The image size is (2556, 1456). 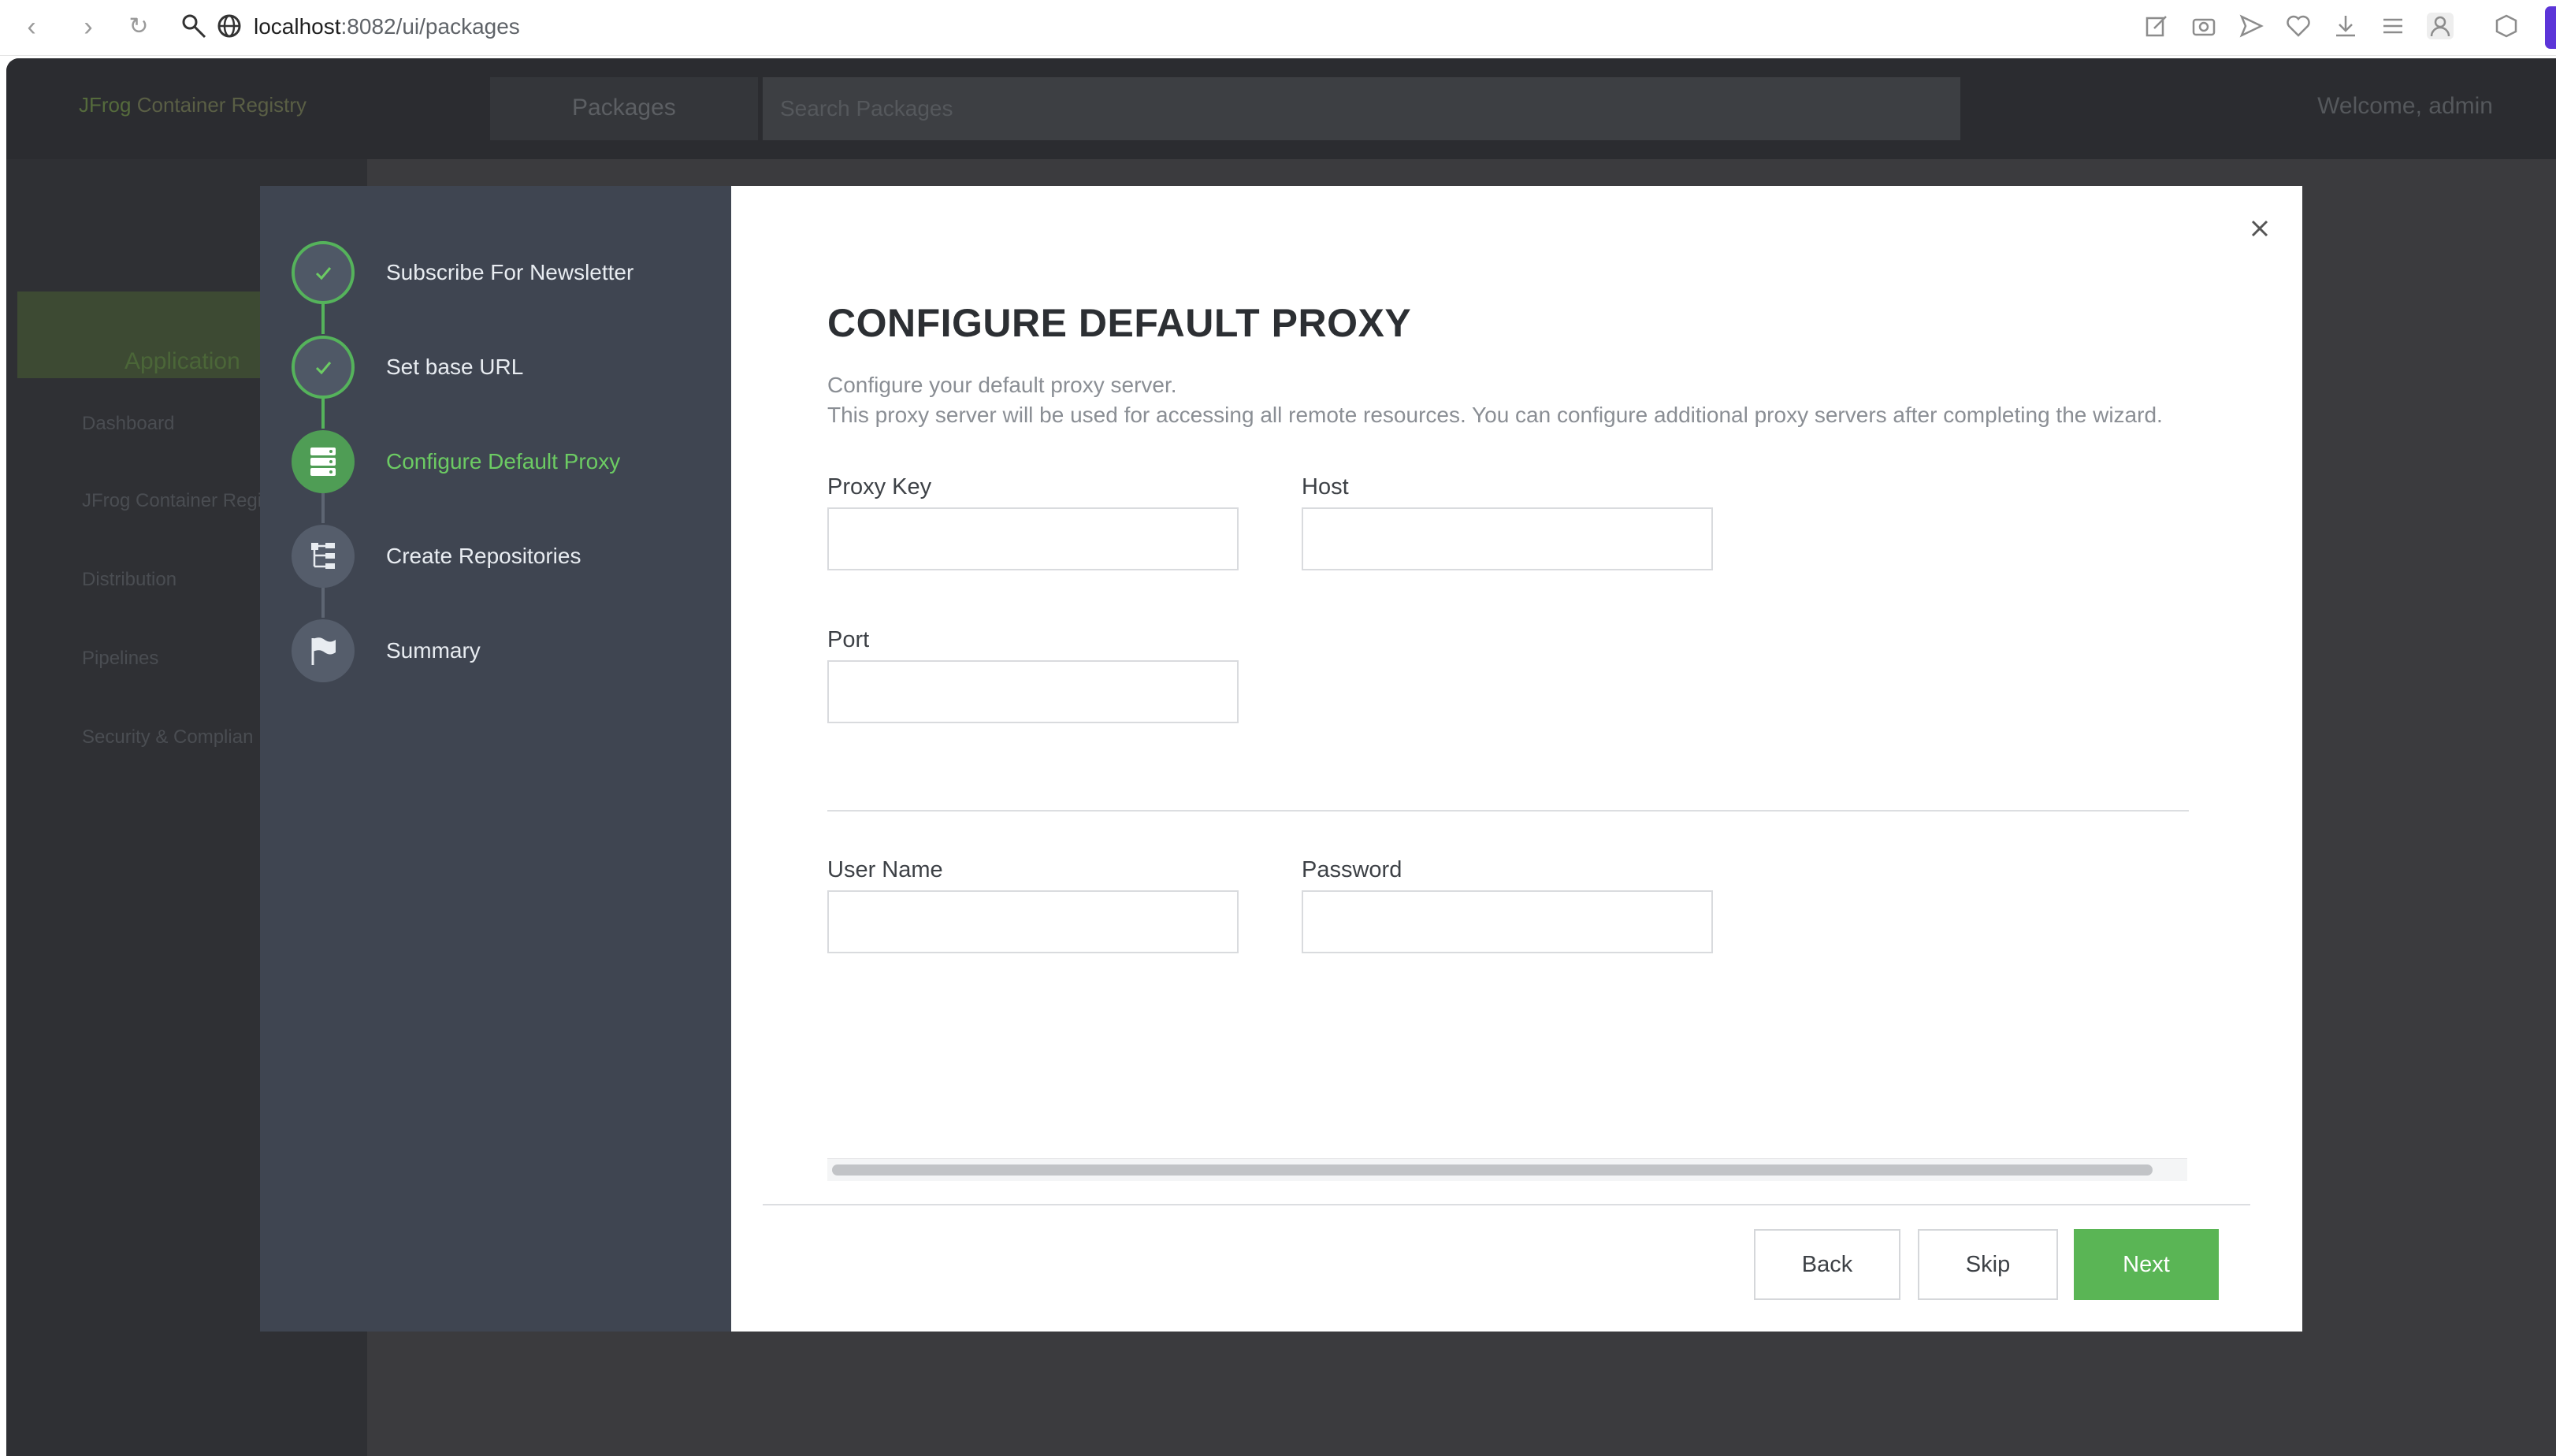 I want to click on profile-icon, so click(x=2441, y=26).